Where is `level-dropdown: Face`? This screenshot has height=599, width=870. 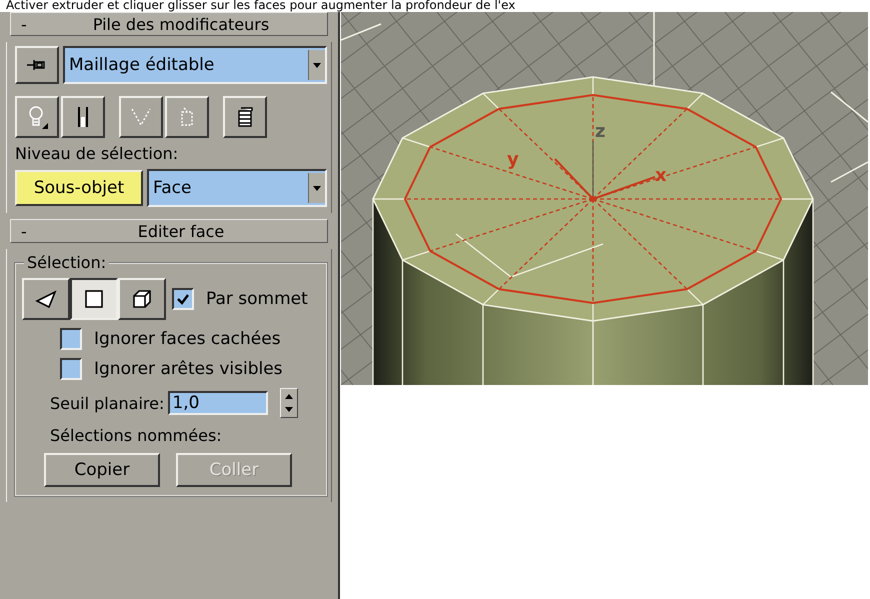
level-dropdown: Face is located at coordinates (237, 188).